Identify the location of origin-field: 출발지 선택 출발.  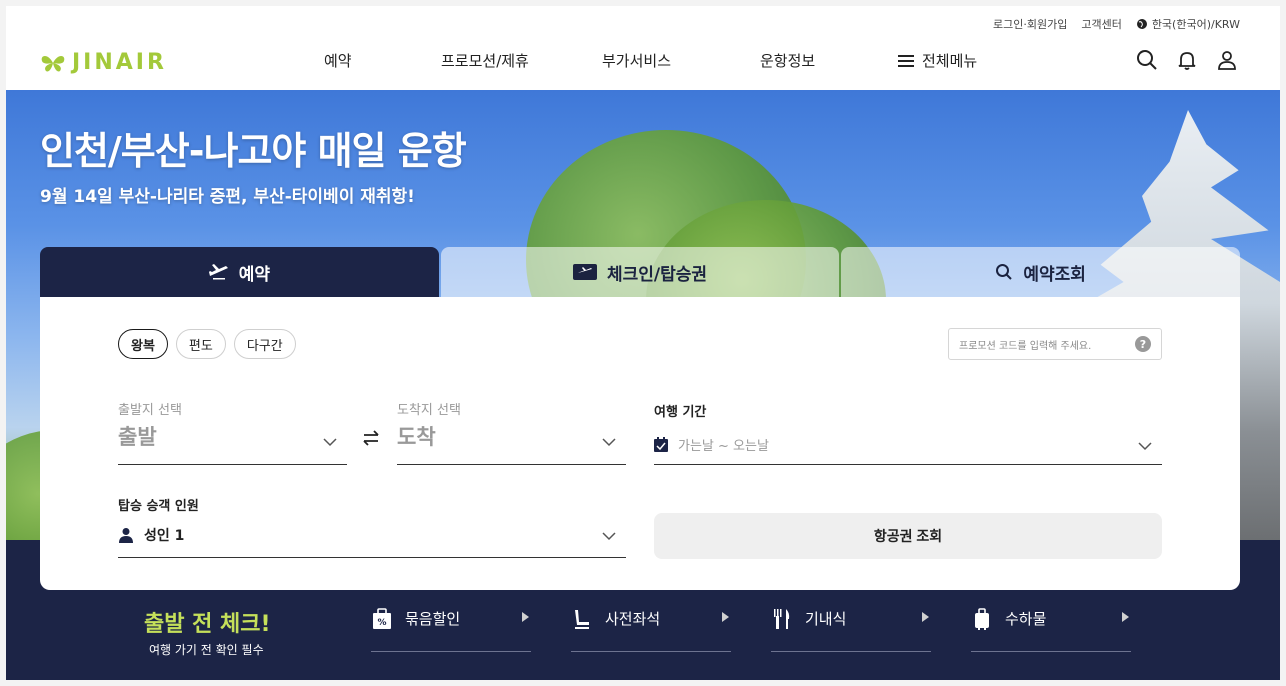
(232, 432).